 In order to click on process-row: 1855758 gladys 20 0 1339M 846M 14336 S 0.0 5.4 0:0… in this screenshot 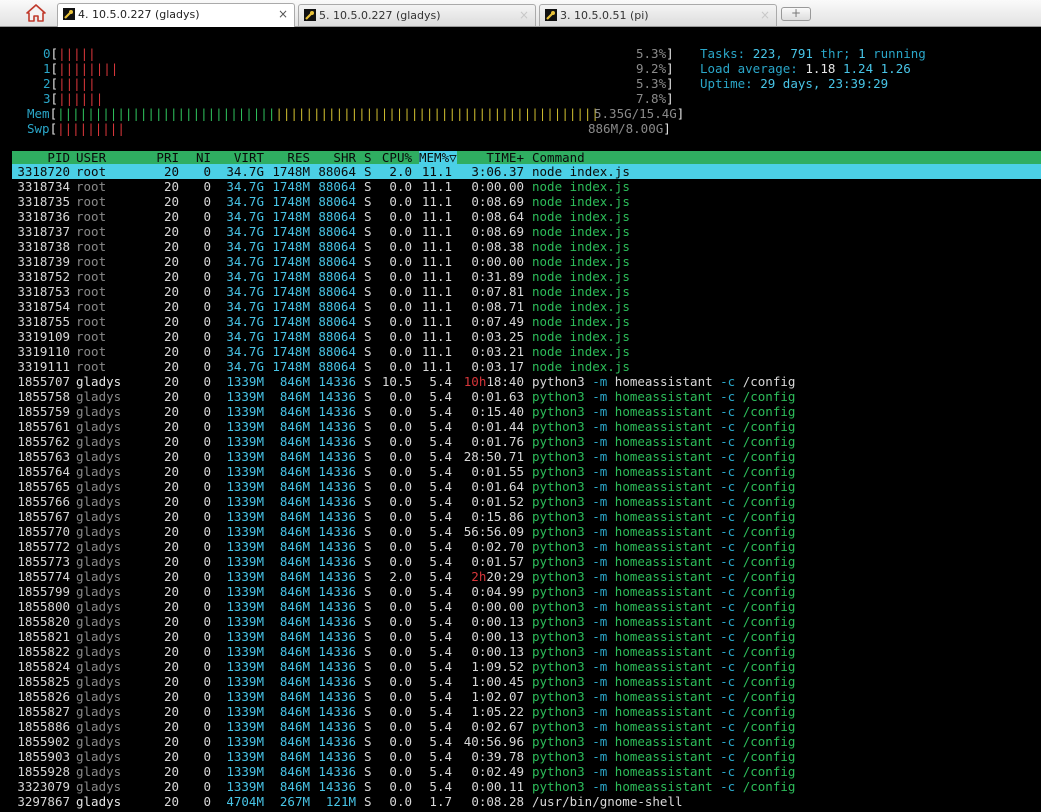, I will do `click(526, 396)`.